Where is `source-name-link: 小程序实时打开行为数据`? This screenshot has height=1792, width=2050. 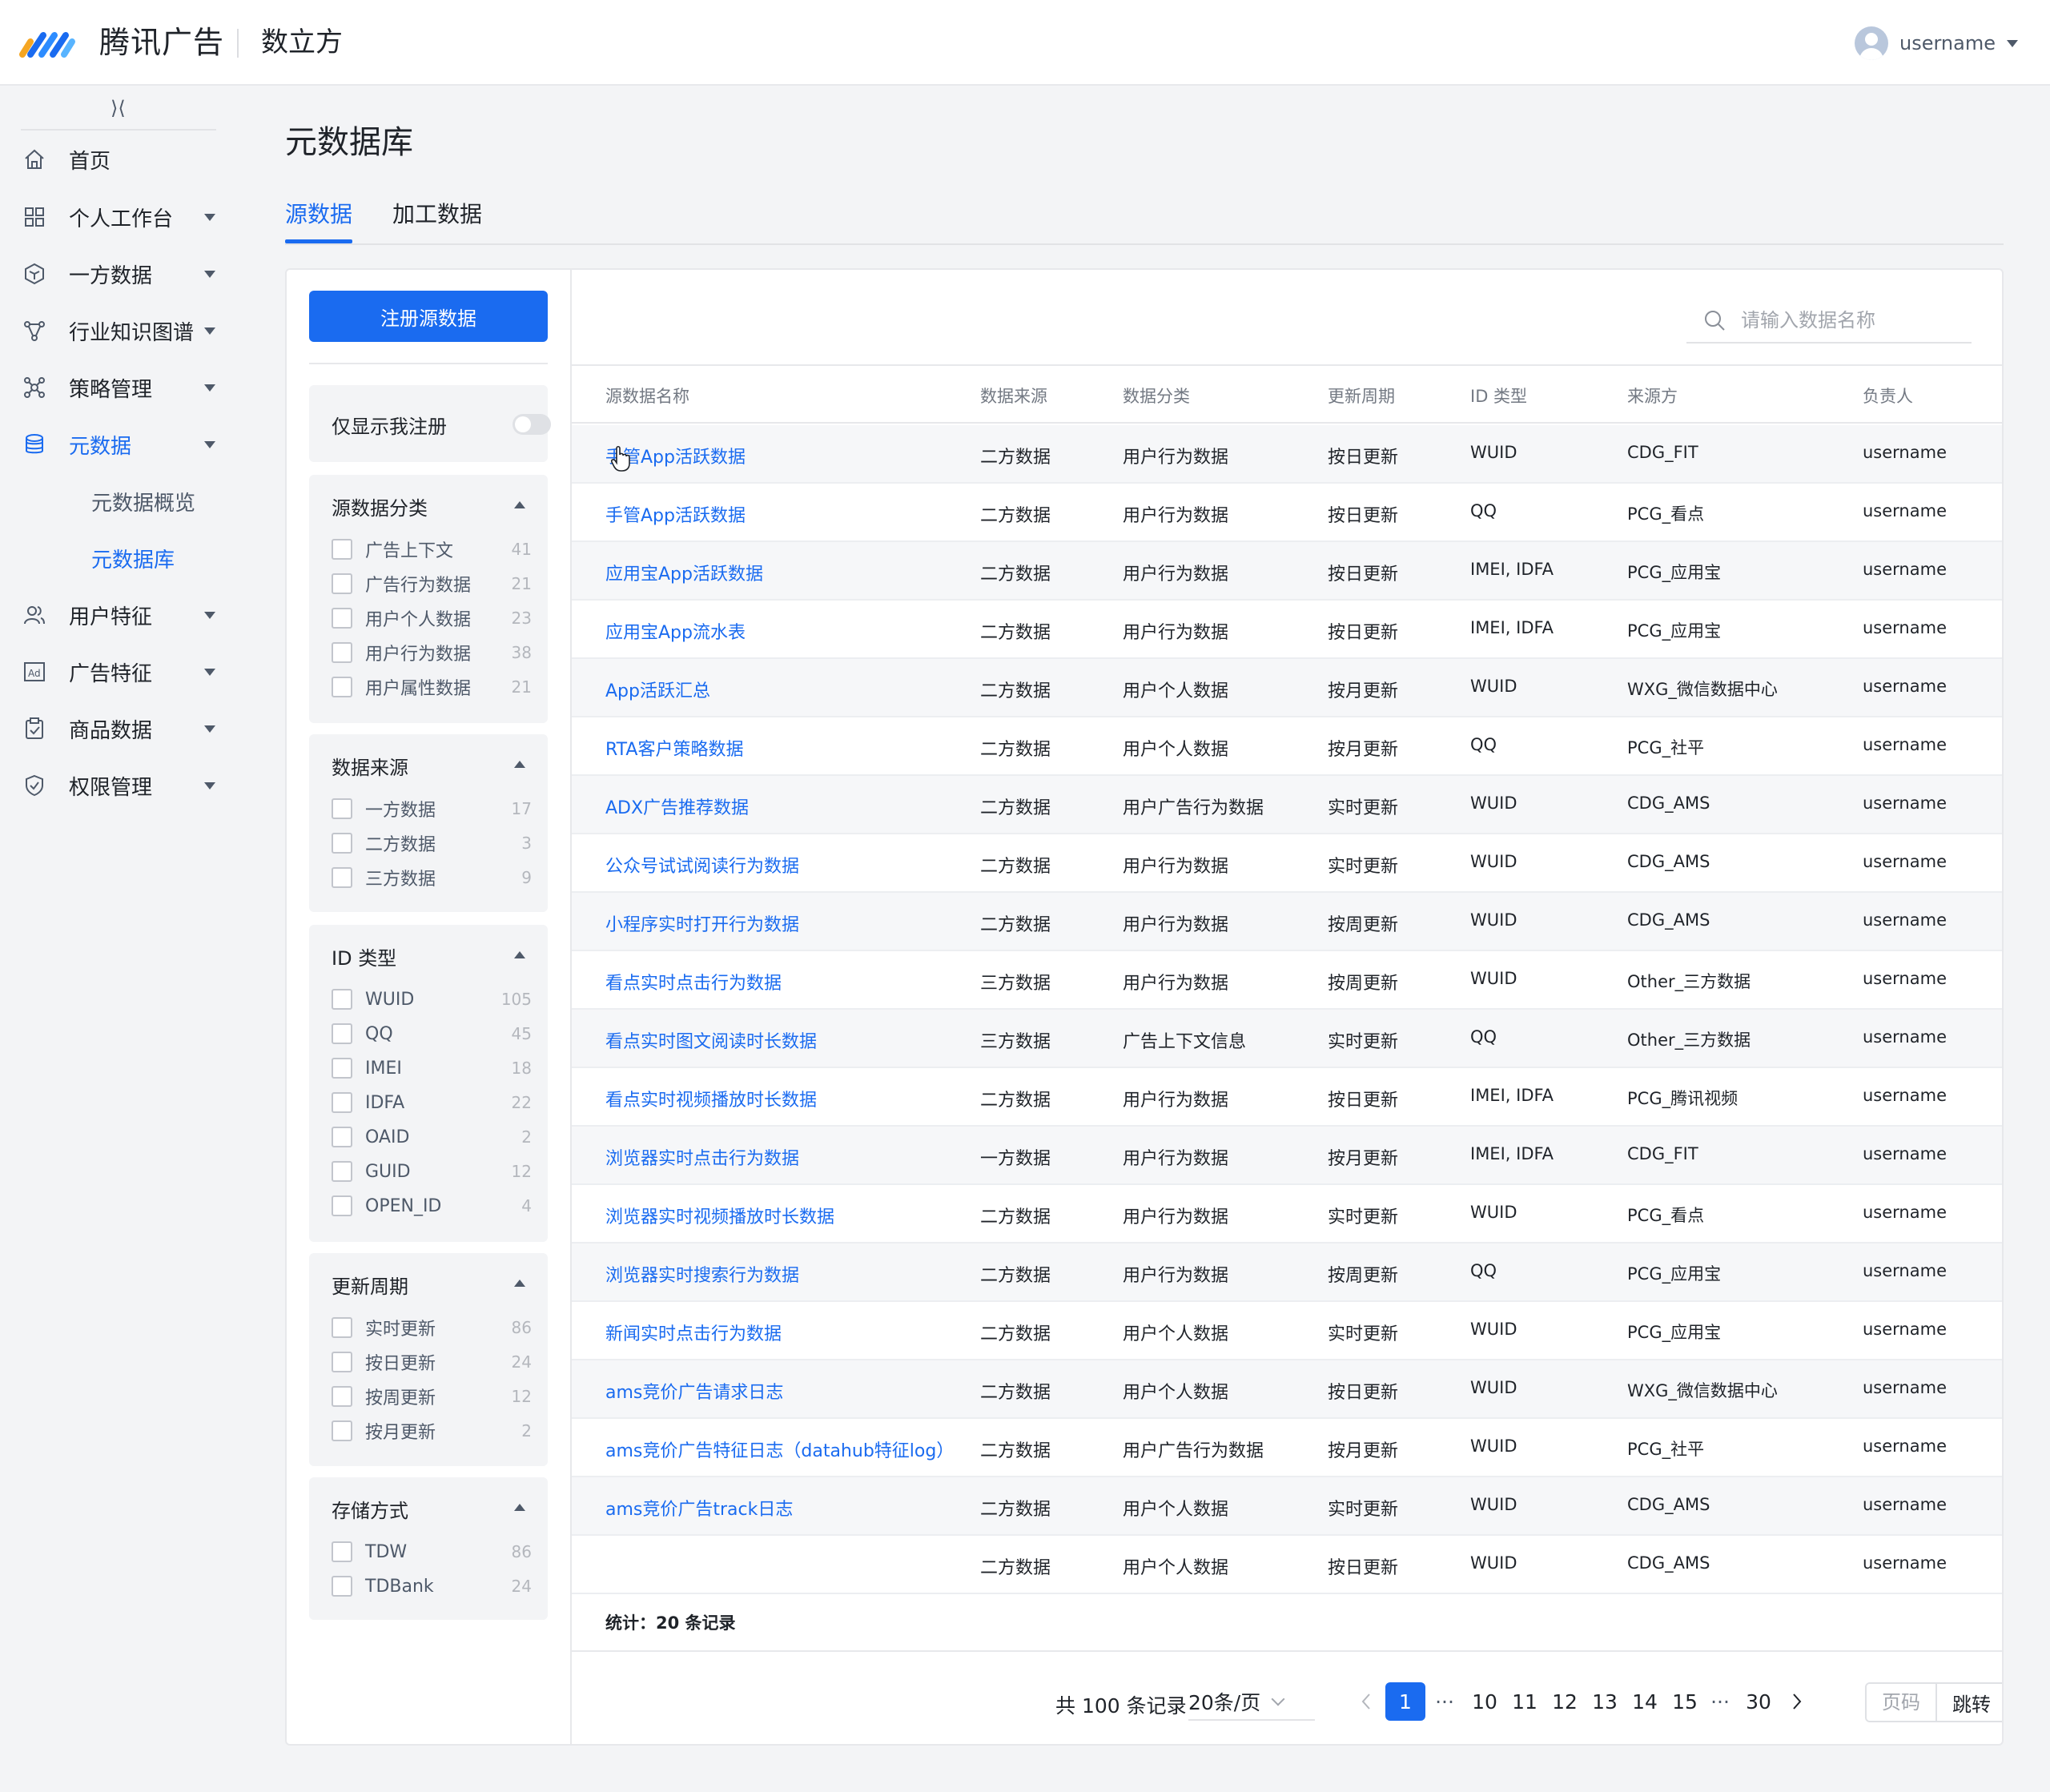 source-name-link: 小程序实时打开行为数据 is located at coordinates (702, 923).